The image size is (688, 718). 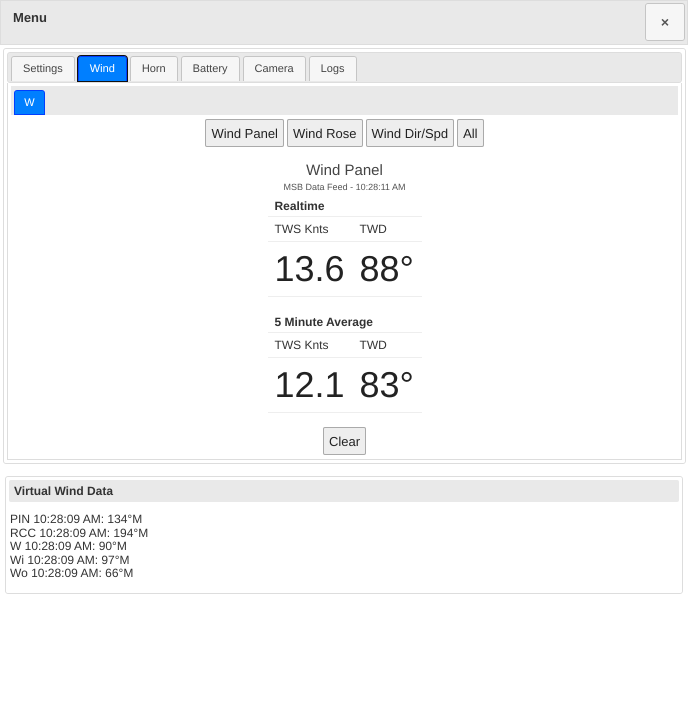 What do you see at coordinates (30, 17) in the screenshot?
I see `menu-title: Menu` at bounding box center [30, 17].